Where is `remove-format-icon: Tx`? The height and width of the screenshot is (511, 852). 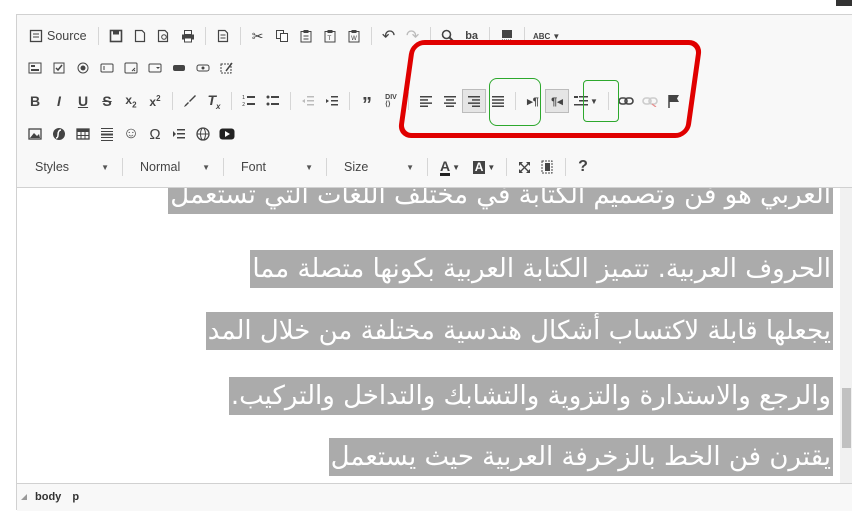 remove-format-icon: Tx is located at coordinates (214, 101).